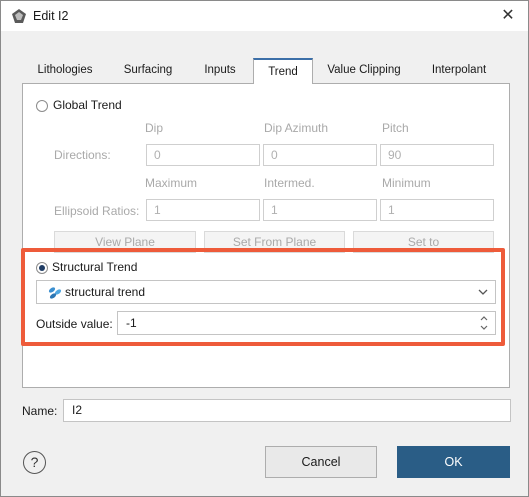 The image size is (529, 497). I want to click on intermed-header: Intermed., so click(289, 183).